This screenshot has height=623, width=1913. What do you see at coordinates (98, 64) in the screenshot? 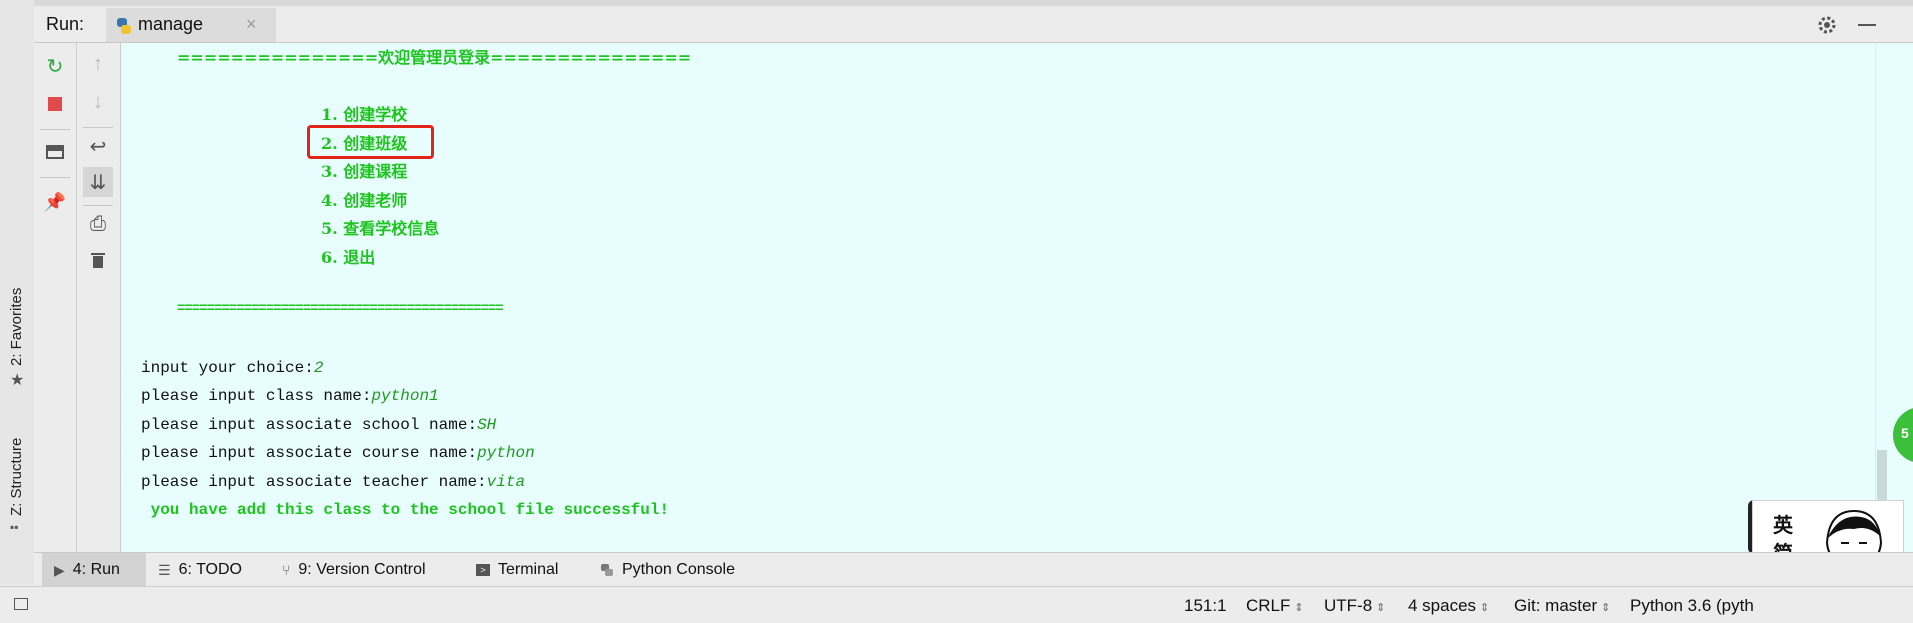
I see `up-arrow-icon: ↑` at bounding box center [98, 64].